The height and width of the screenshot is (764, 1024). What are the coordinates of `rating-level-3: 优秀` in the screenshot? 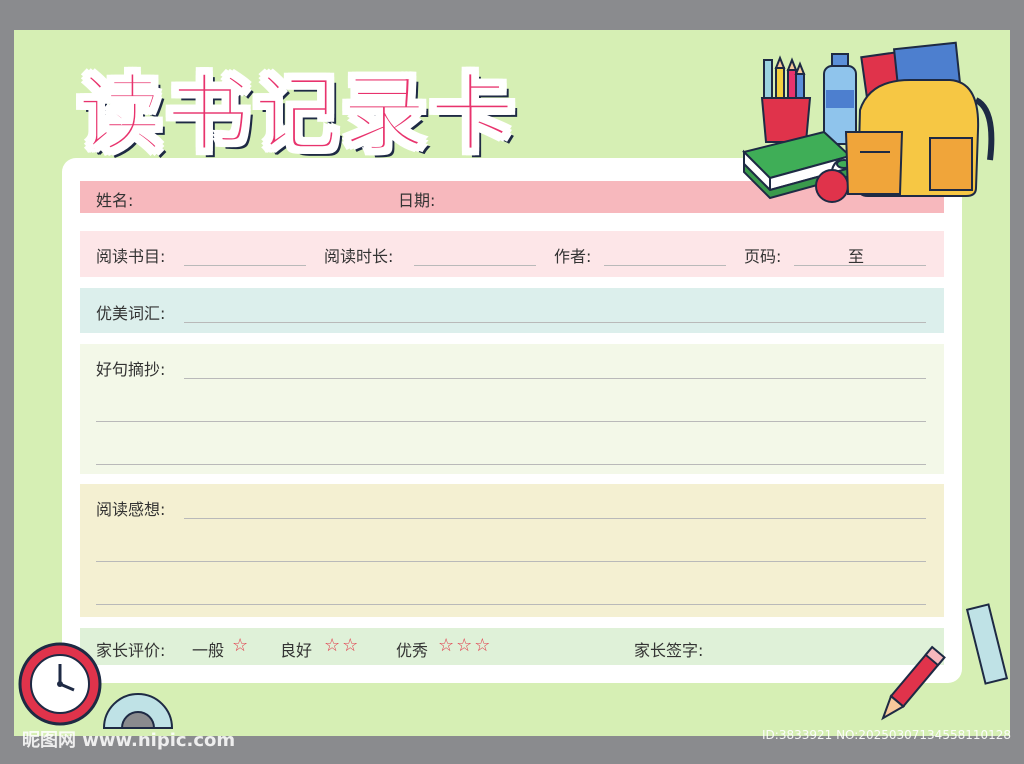 It's located at (412, 650).